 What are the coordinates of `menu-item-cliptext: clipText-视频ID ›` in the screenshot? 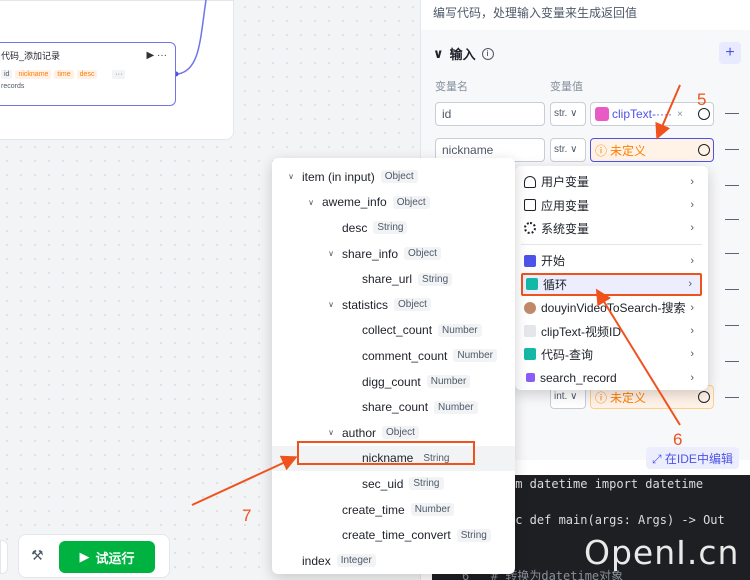 It's located at (611, 330).